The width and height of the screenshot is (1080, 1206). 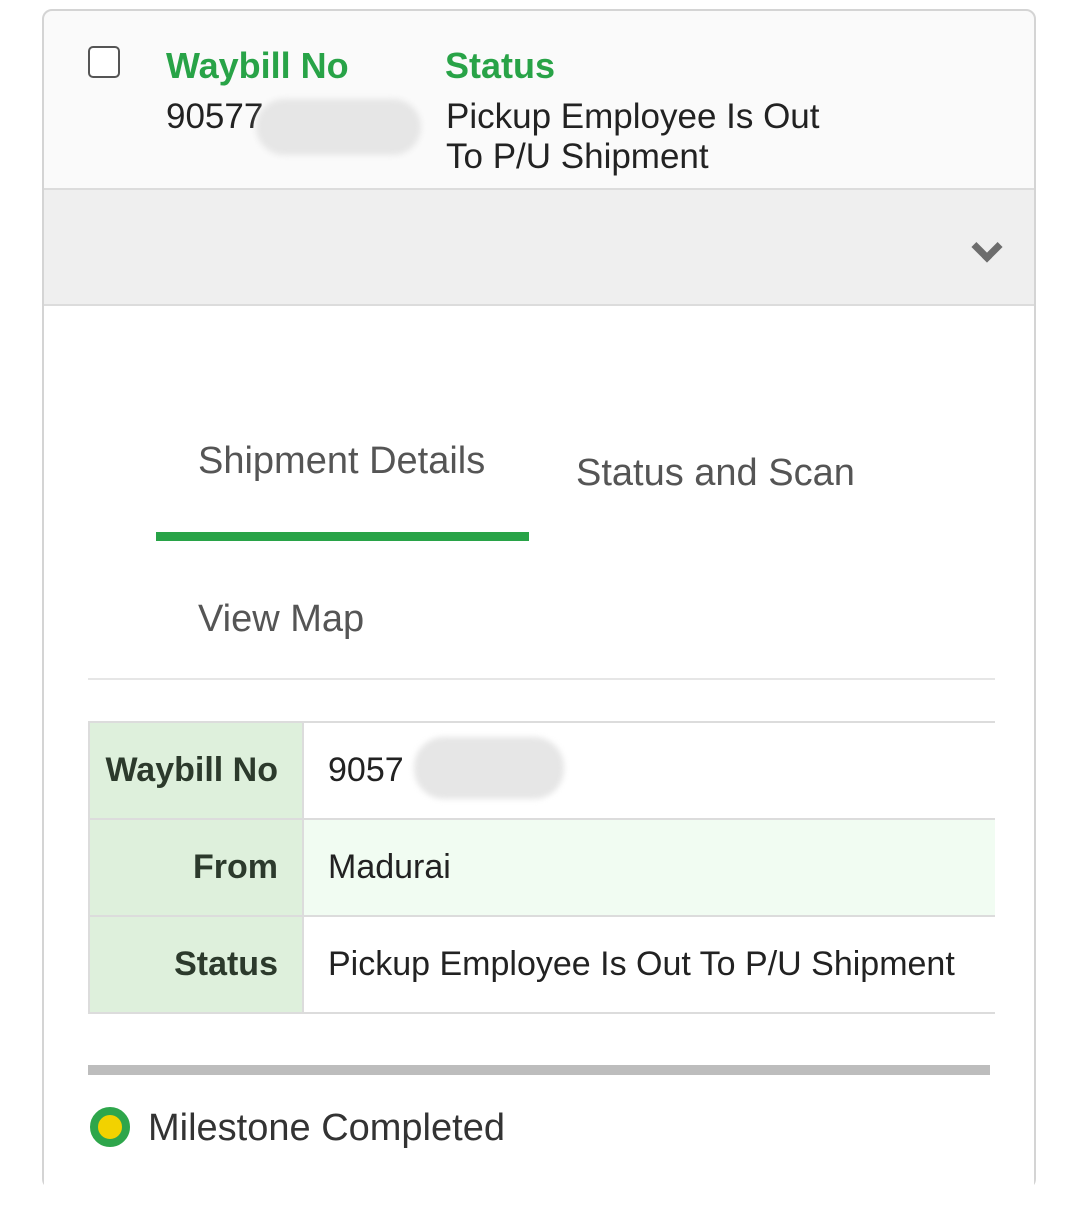 I want to click on status-value-line2: To P/U Shipment, so click(x=577, y=156).